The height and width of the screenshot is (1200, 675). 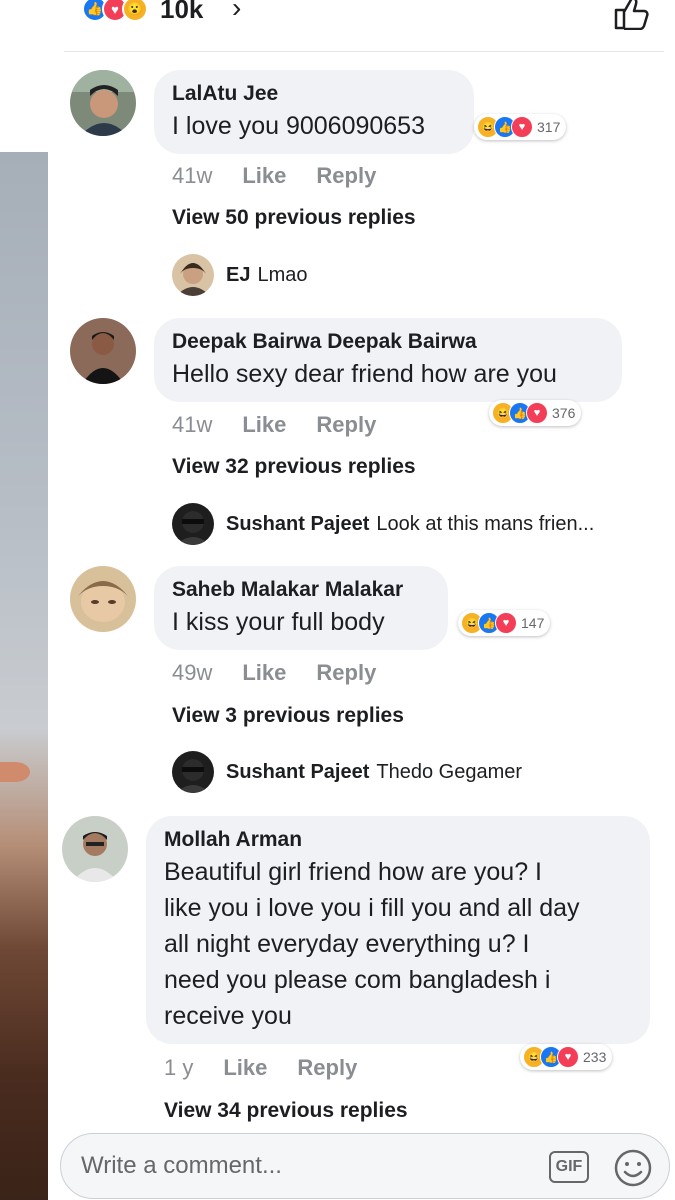 I want to click on comment-text: Hello sexy dear friend how are you, so click(x=364, y=374).